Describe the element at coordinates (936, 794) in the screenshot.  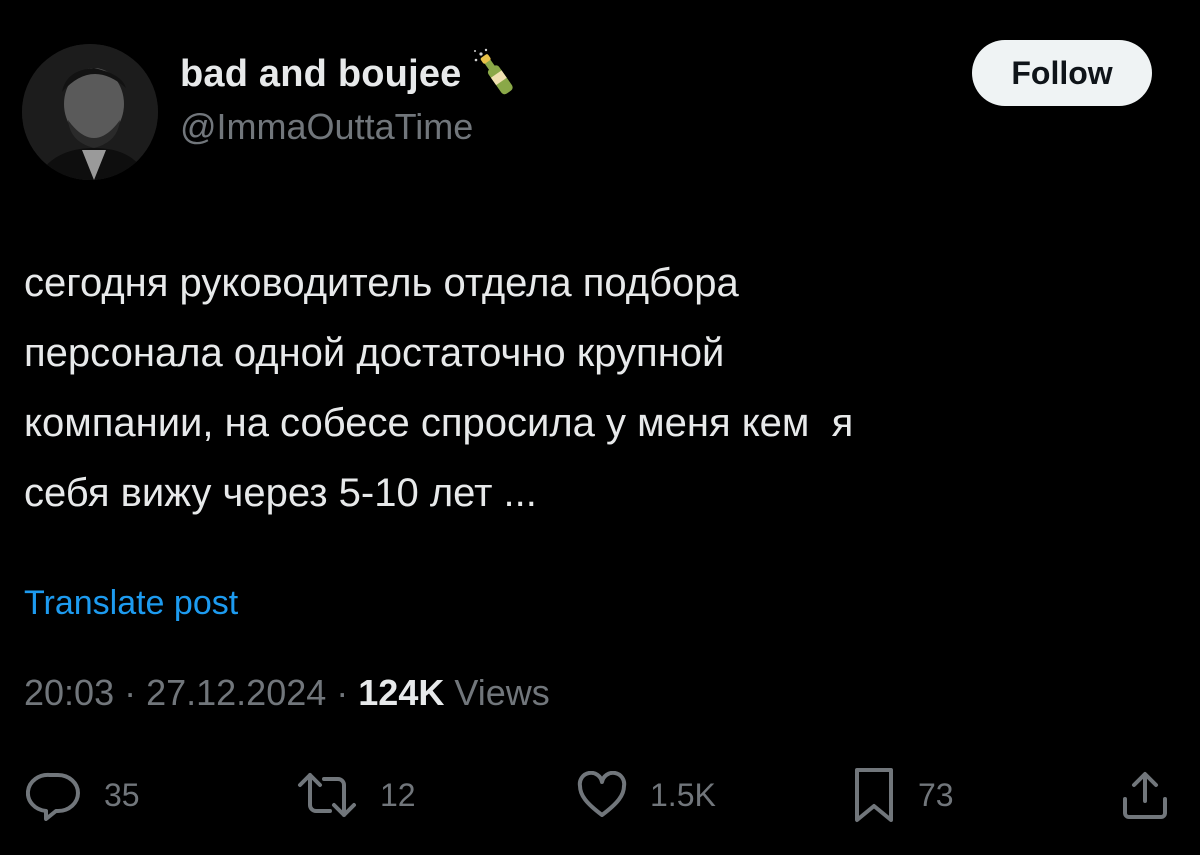
I see `bookmark-count: 73` at that location.